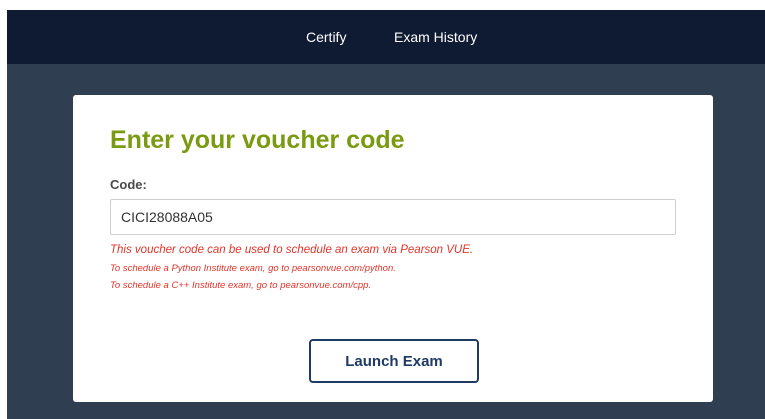 The image size is (765, 419). I want to click on voucher-title: Enter your voucher code, so click(257, 140).